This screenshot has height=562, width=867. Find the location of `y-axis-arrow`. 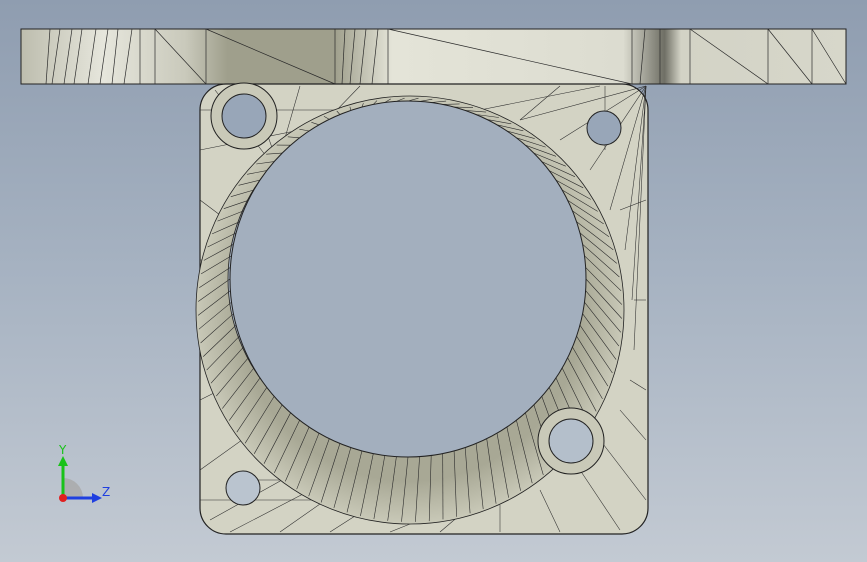

y-axis-arrow is located at coordinates (63, 461).